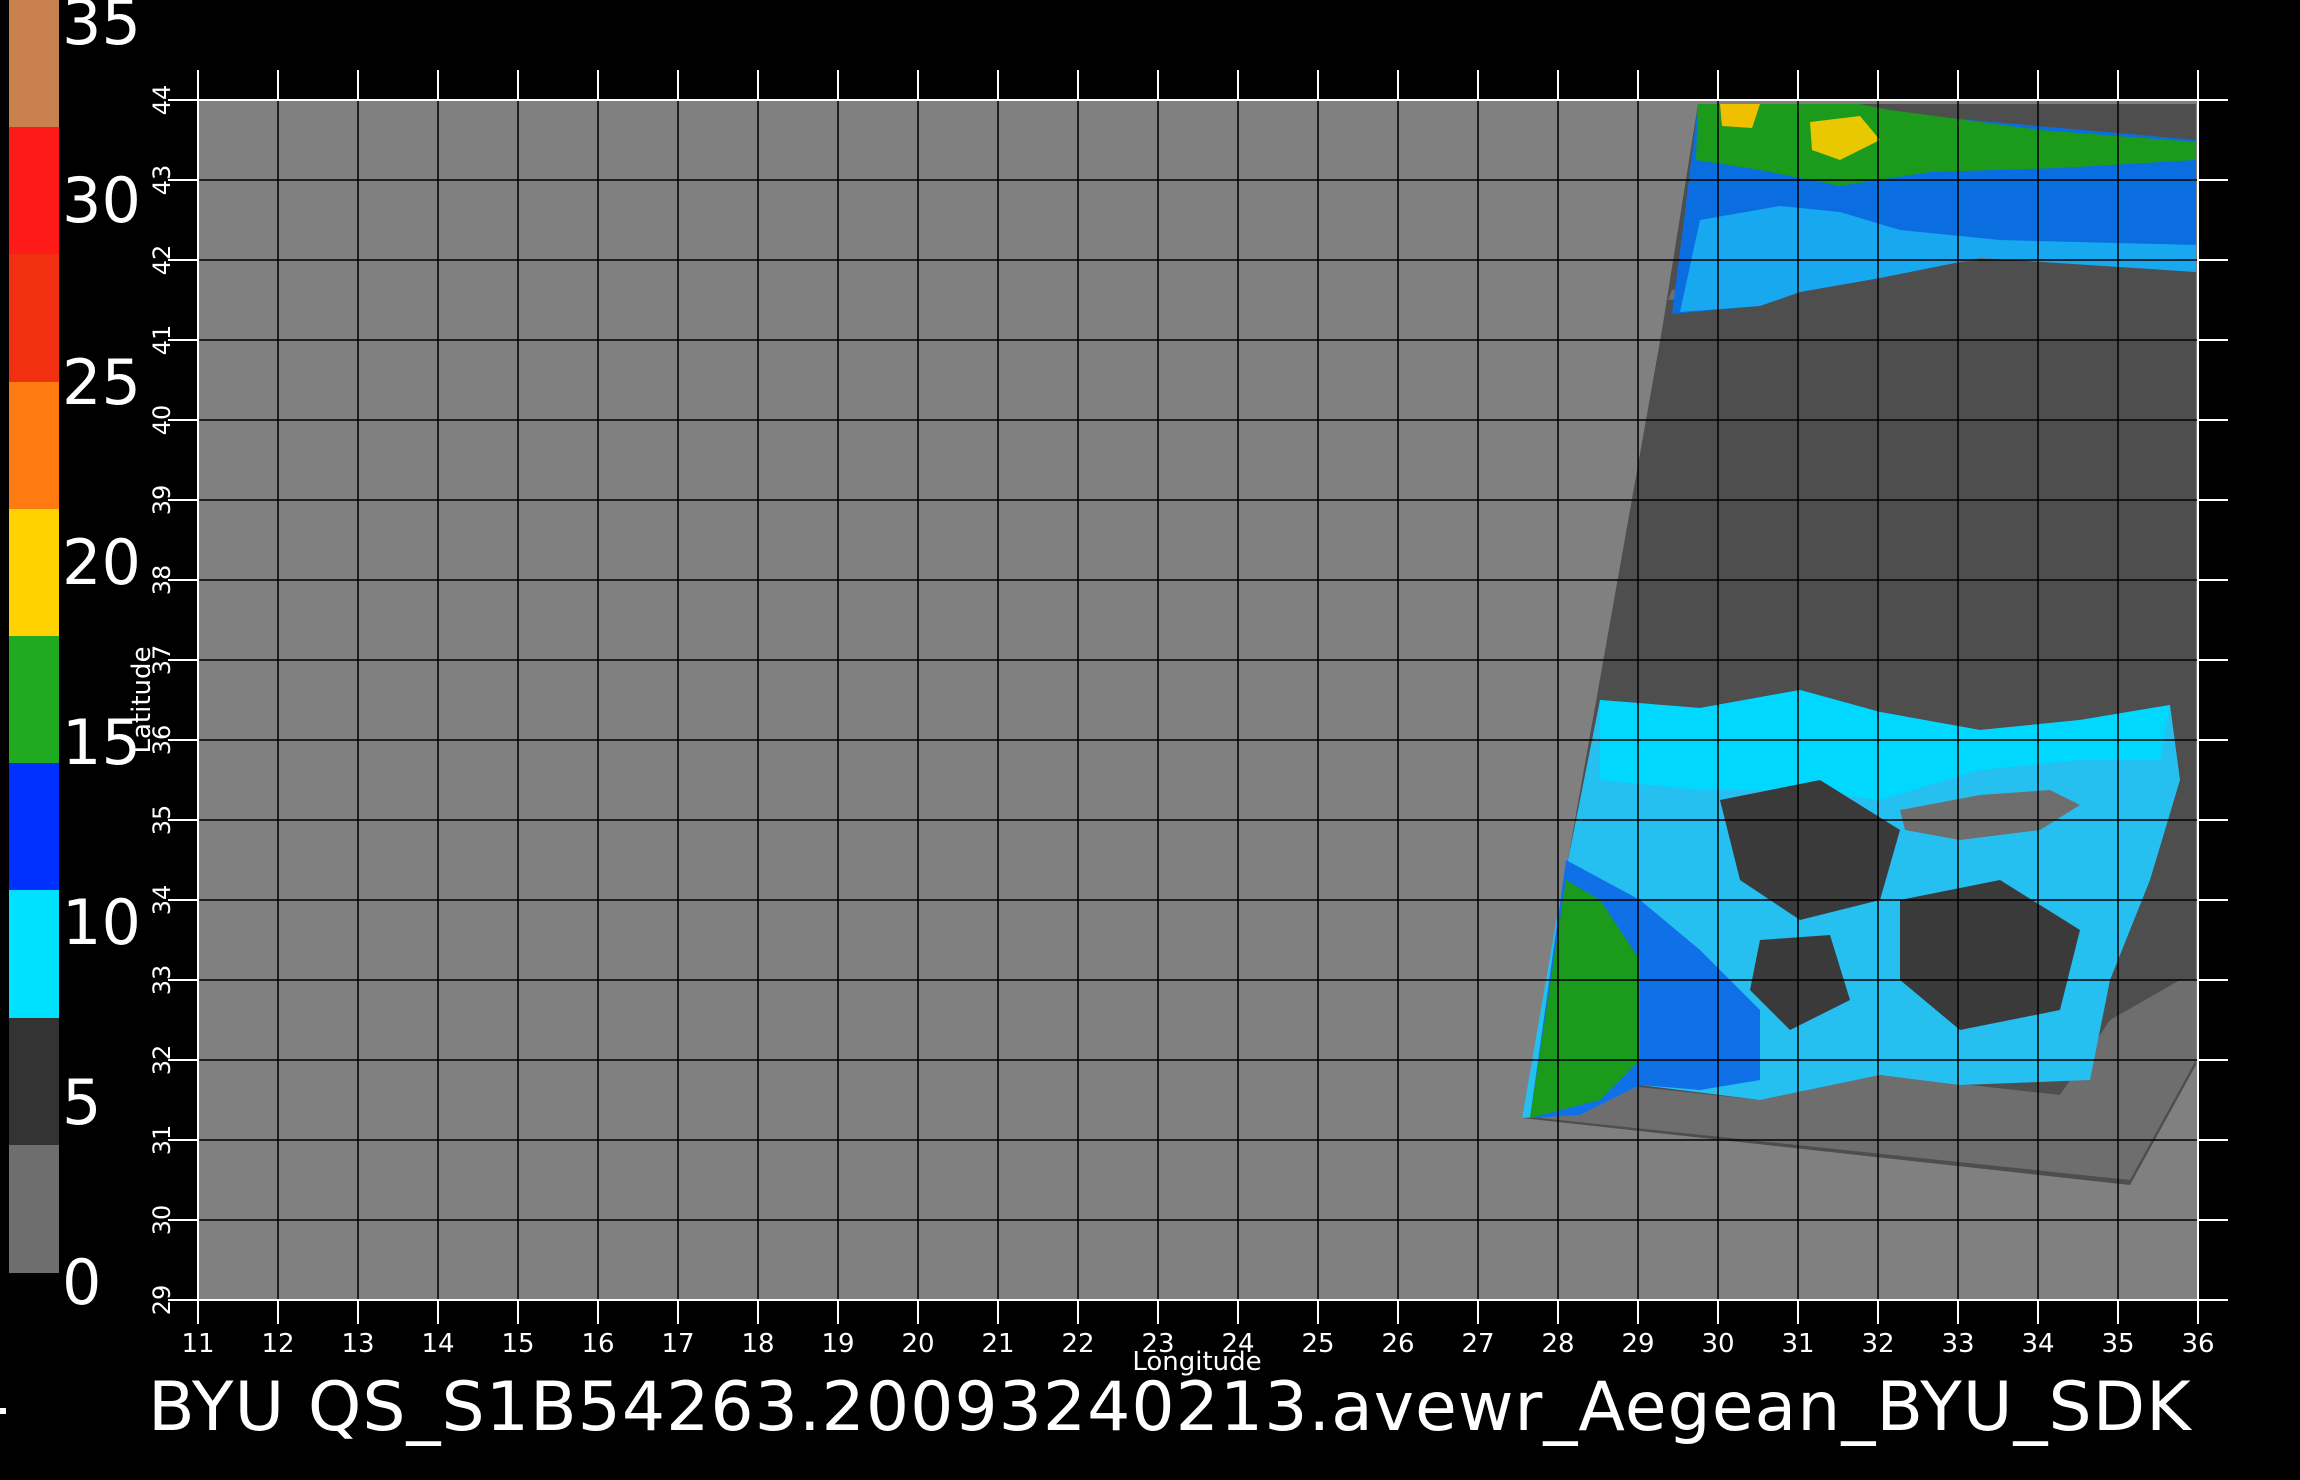 Image resolution: width=2300 pixels, height=1480 pixels. What do you see at coordinates (2037, 1344) in the screenshot?
I see `x-tick-label: 34` at bounding box center [2037, 1344].